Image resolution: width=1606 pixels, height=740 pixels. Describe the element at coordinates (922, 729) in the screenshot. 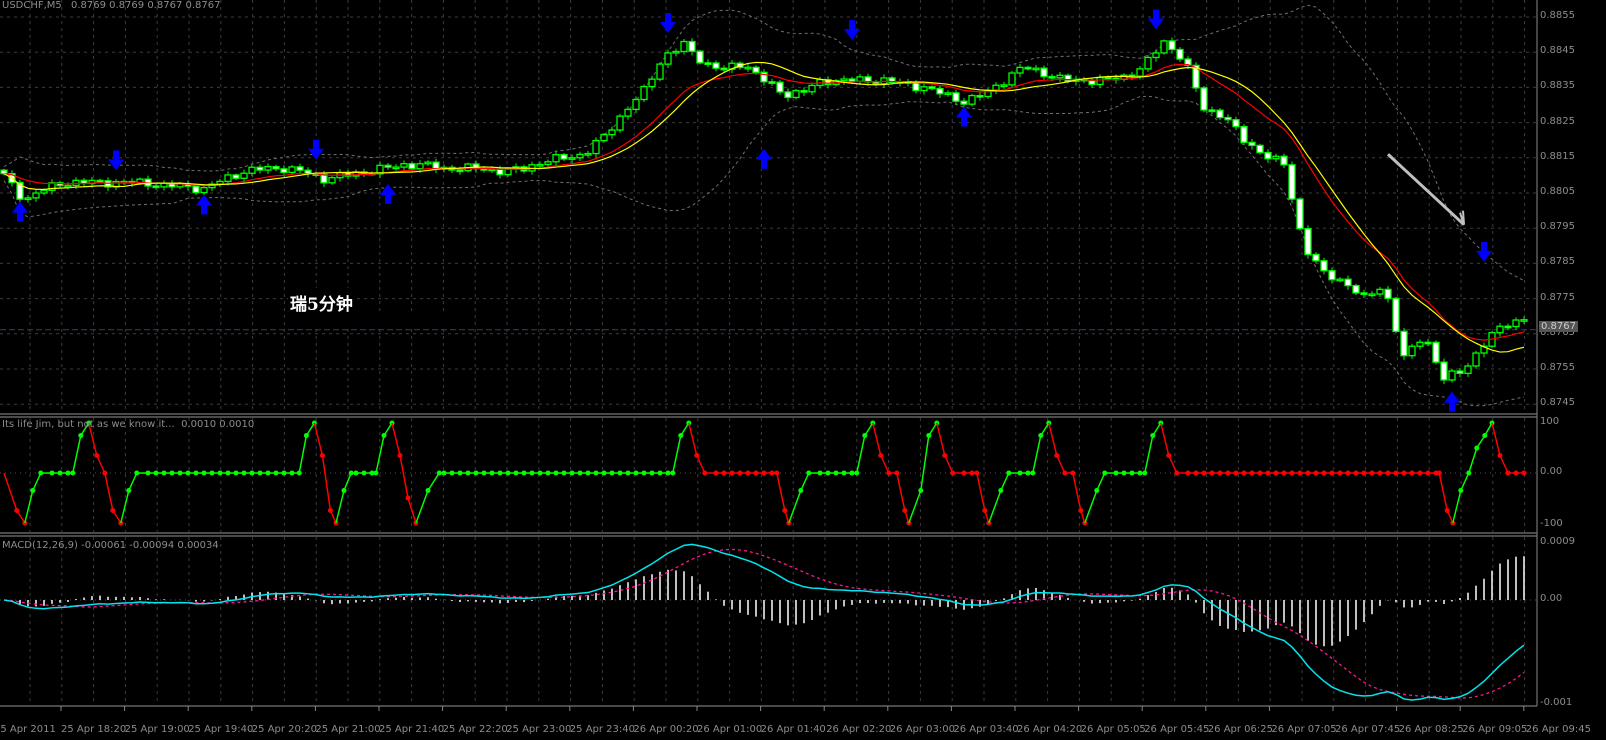

I see `time-axis-label: 26 Apr 03:00` at that location.